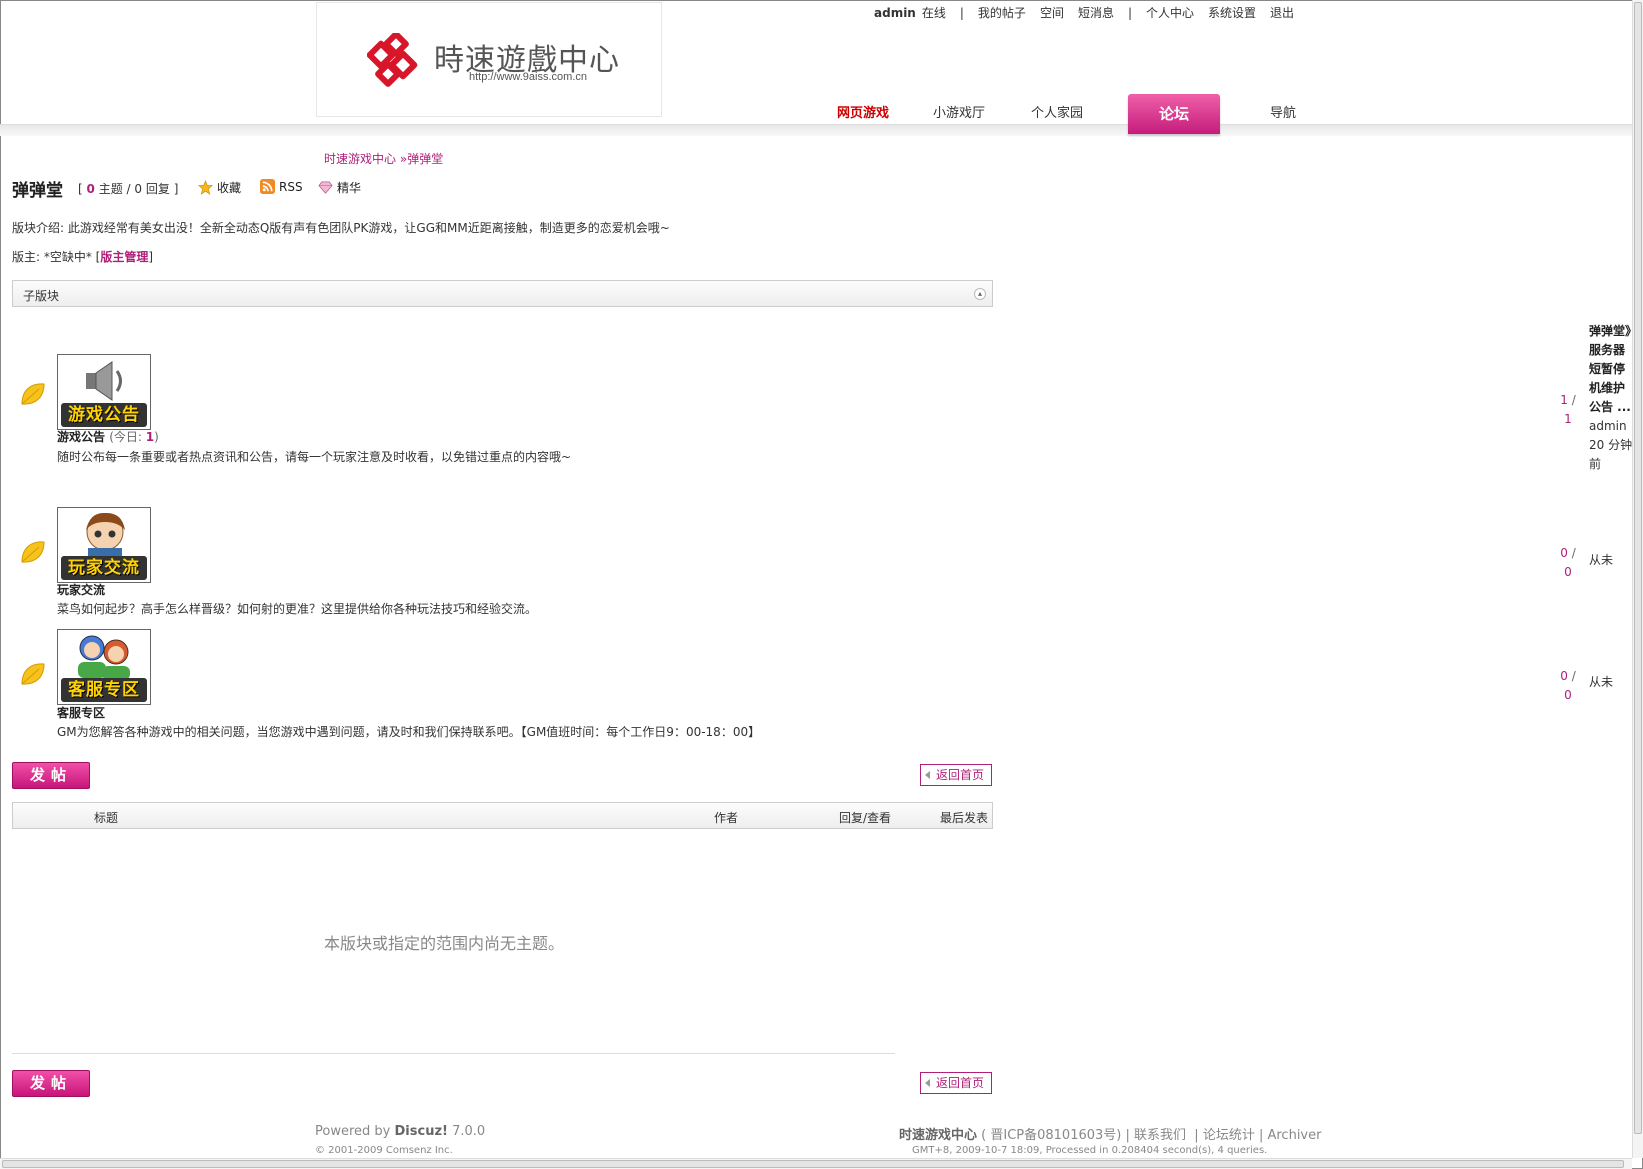  What do you see at coordinates (81, 589) in the screenshot?
I see `subforum-name: 玩家交流` at bounding box center [81, 589].